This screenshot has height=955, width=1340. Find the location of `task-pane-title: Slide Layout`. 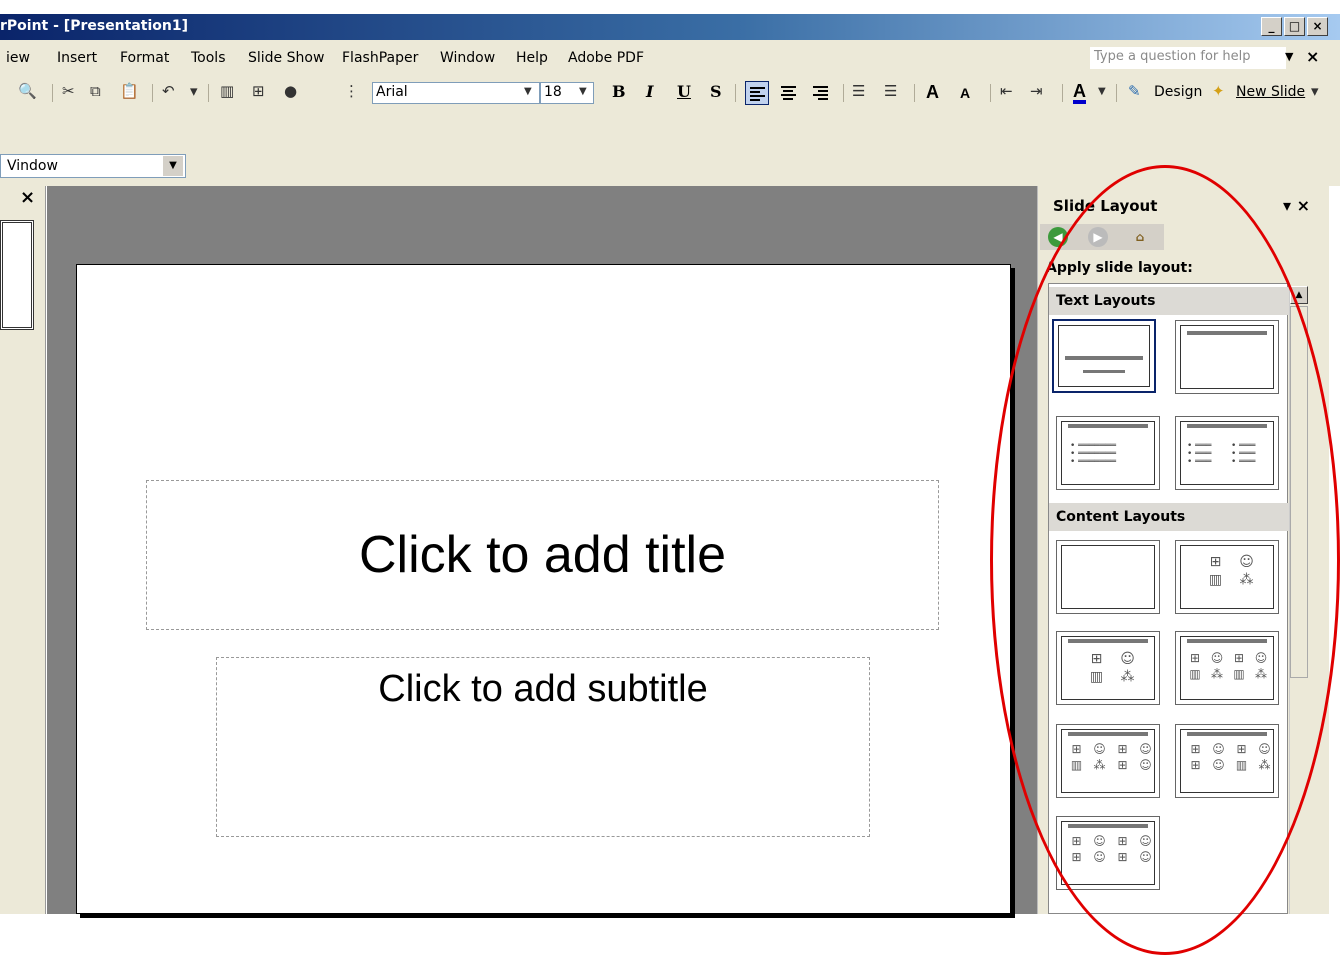

task-pane-title: Slide Layout is located at coordinates (1105, 206).